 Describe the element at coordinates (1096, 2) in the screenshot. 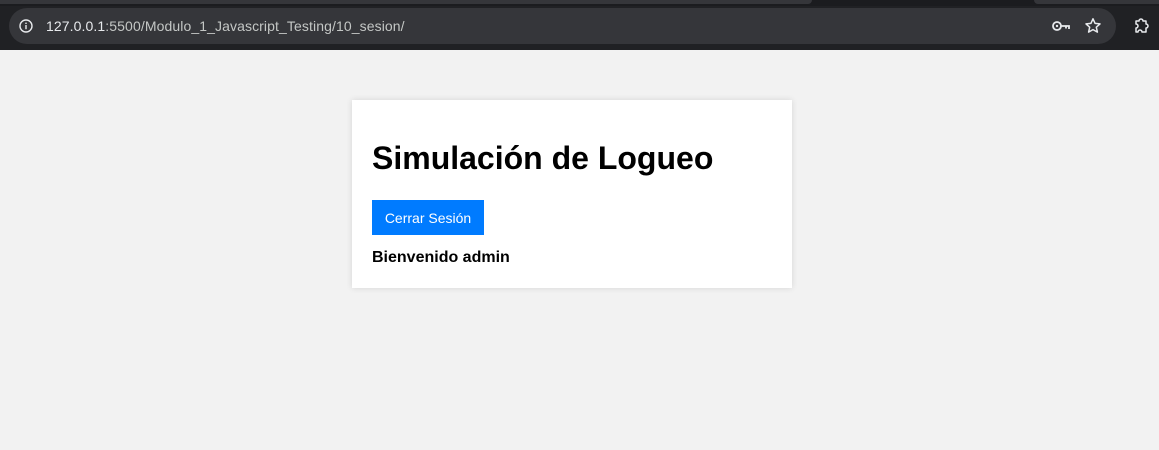

I see `inactive-tab-edge` at that location.